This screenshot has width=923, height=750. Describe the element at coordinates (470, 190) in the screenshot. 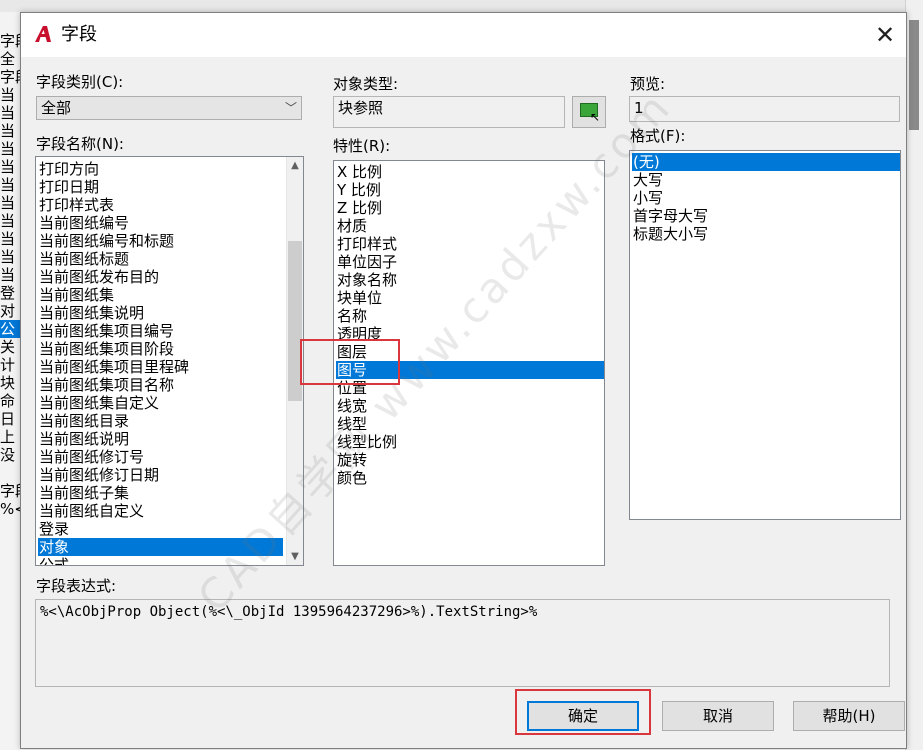

I see `property-item: Y 比例` at that location.